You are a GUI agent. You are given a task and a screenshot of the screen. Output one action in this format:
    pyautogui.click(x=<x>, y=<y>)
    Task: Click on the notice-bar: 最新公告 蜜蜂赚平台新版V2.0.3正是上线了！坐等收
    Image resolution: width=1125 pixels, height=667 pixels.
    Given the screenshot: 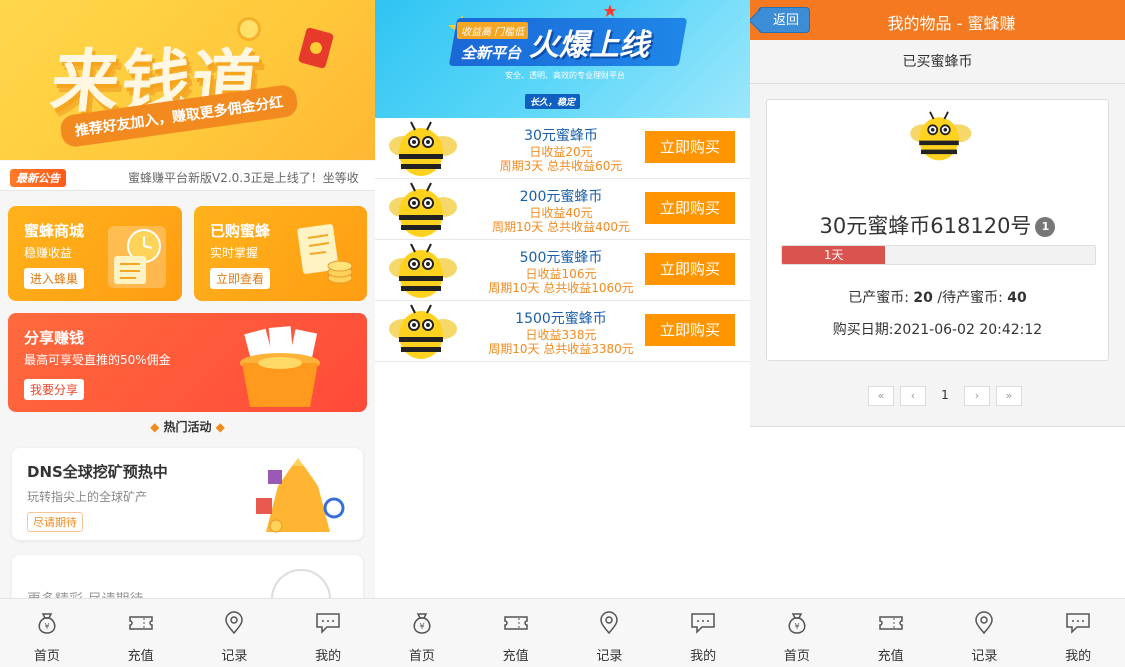 What is the action you would take?
    pyautogui.click(x=187, y=176)
    